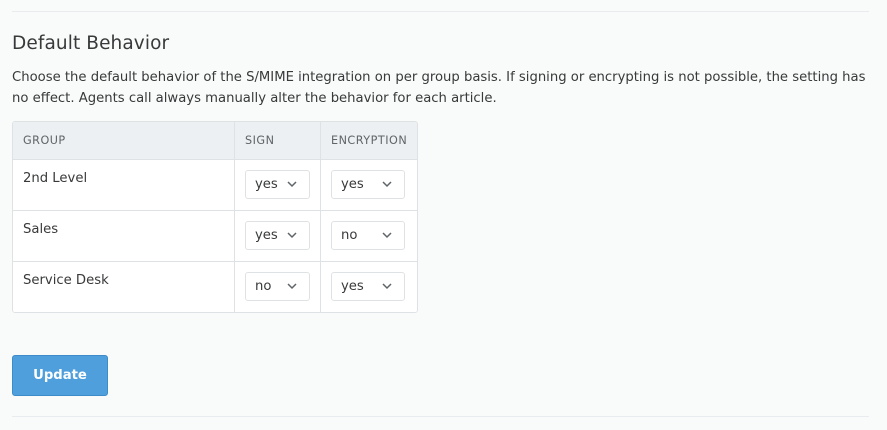  What do you see at coordinates (55, 178) in the screenshot?
I see `group-name: 2nd Level` at bounding box center [55, 178].